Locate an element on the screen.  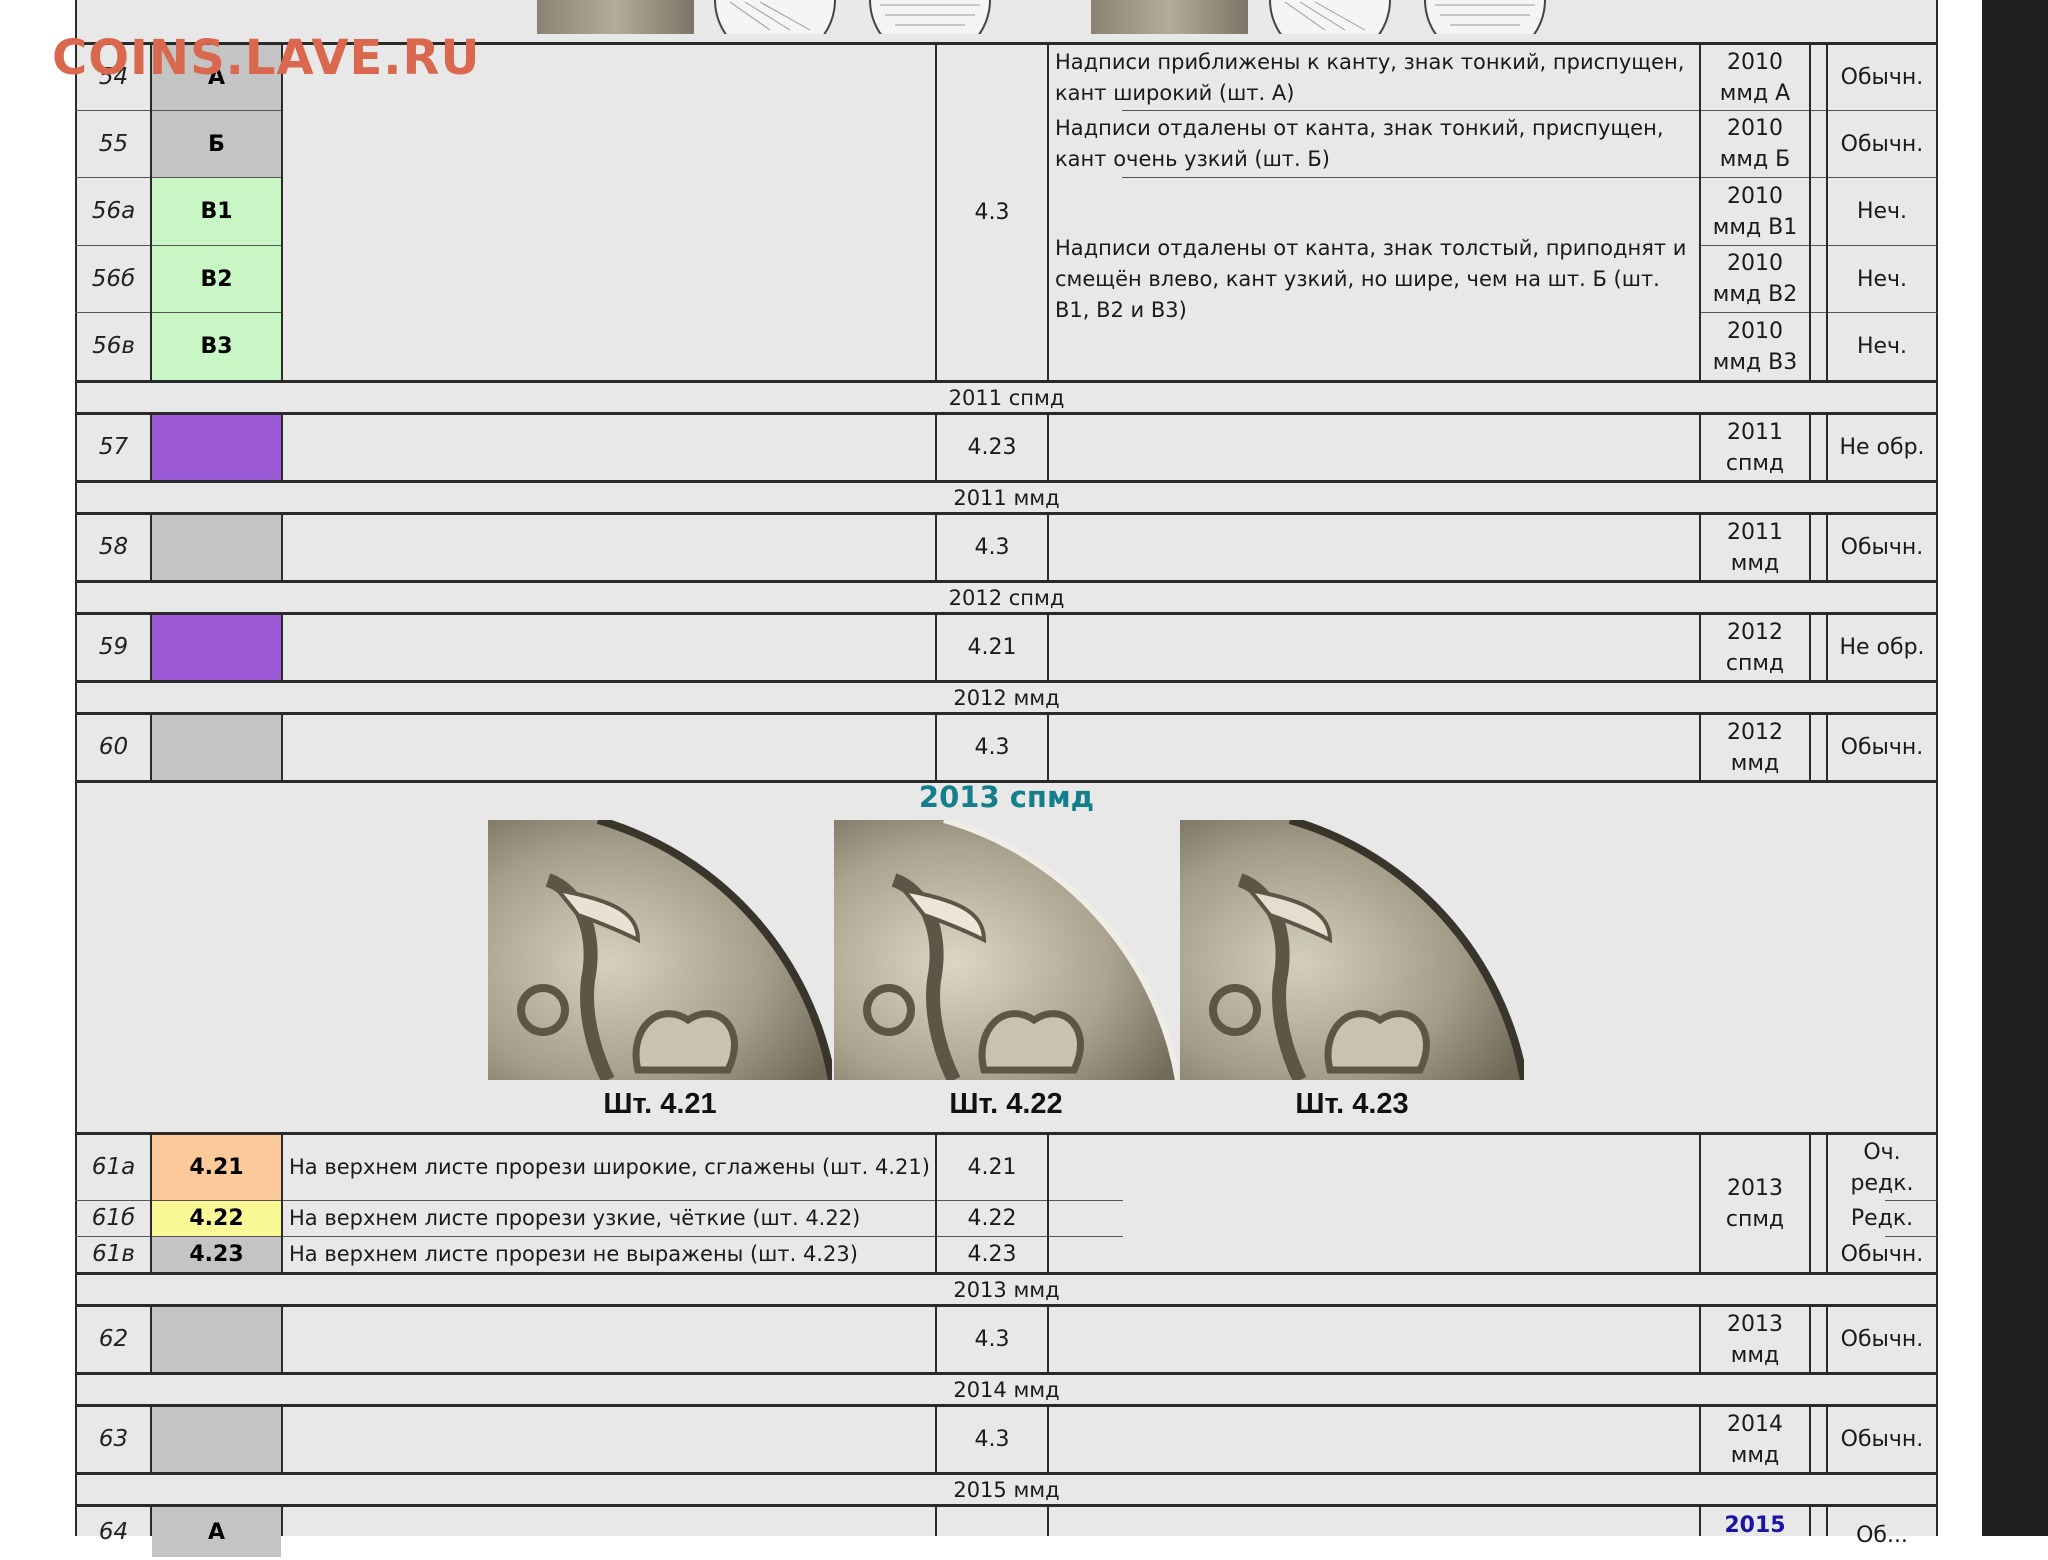
row-number: 64 is located at coordinates (113, 1531).